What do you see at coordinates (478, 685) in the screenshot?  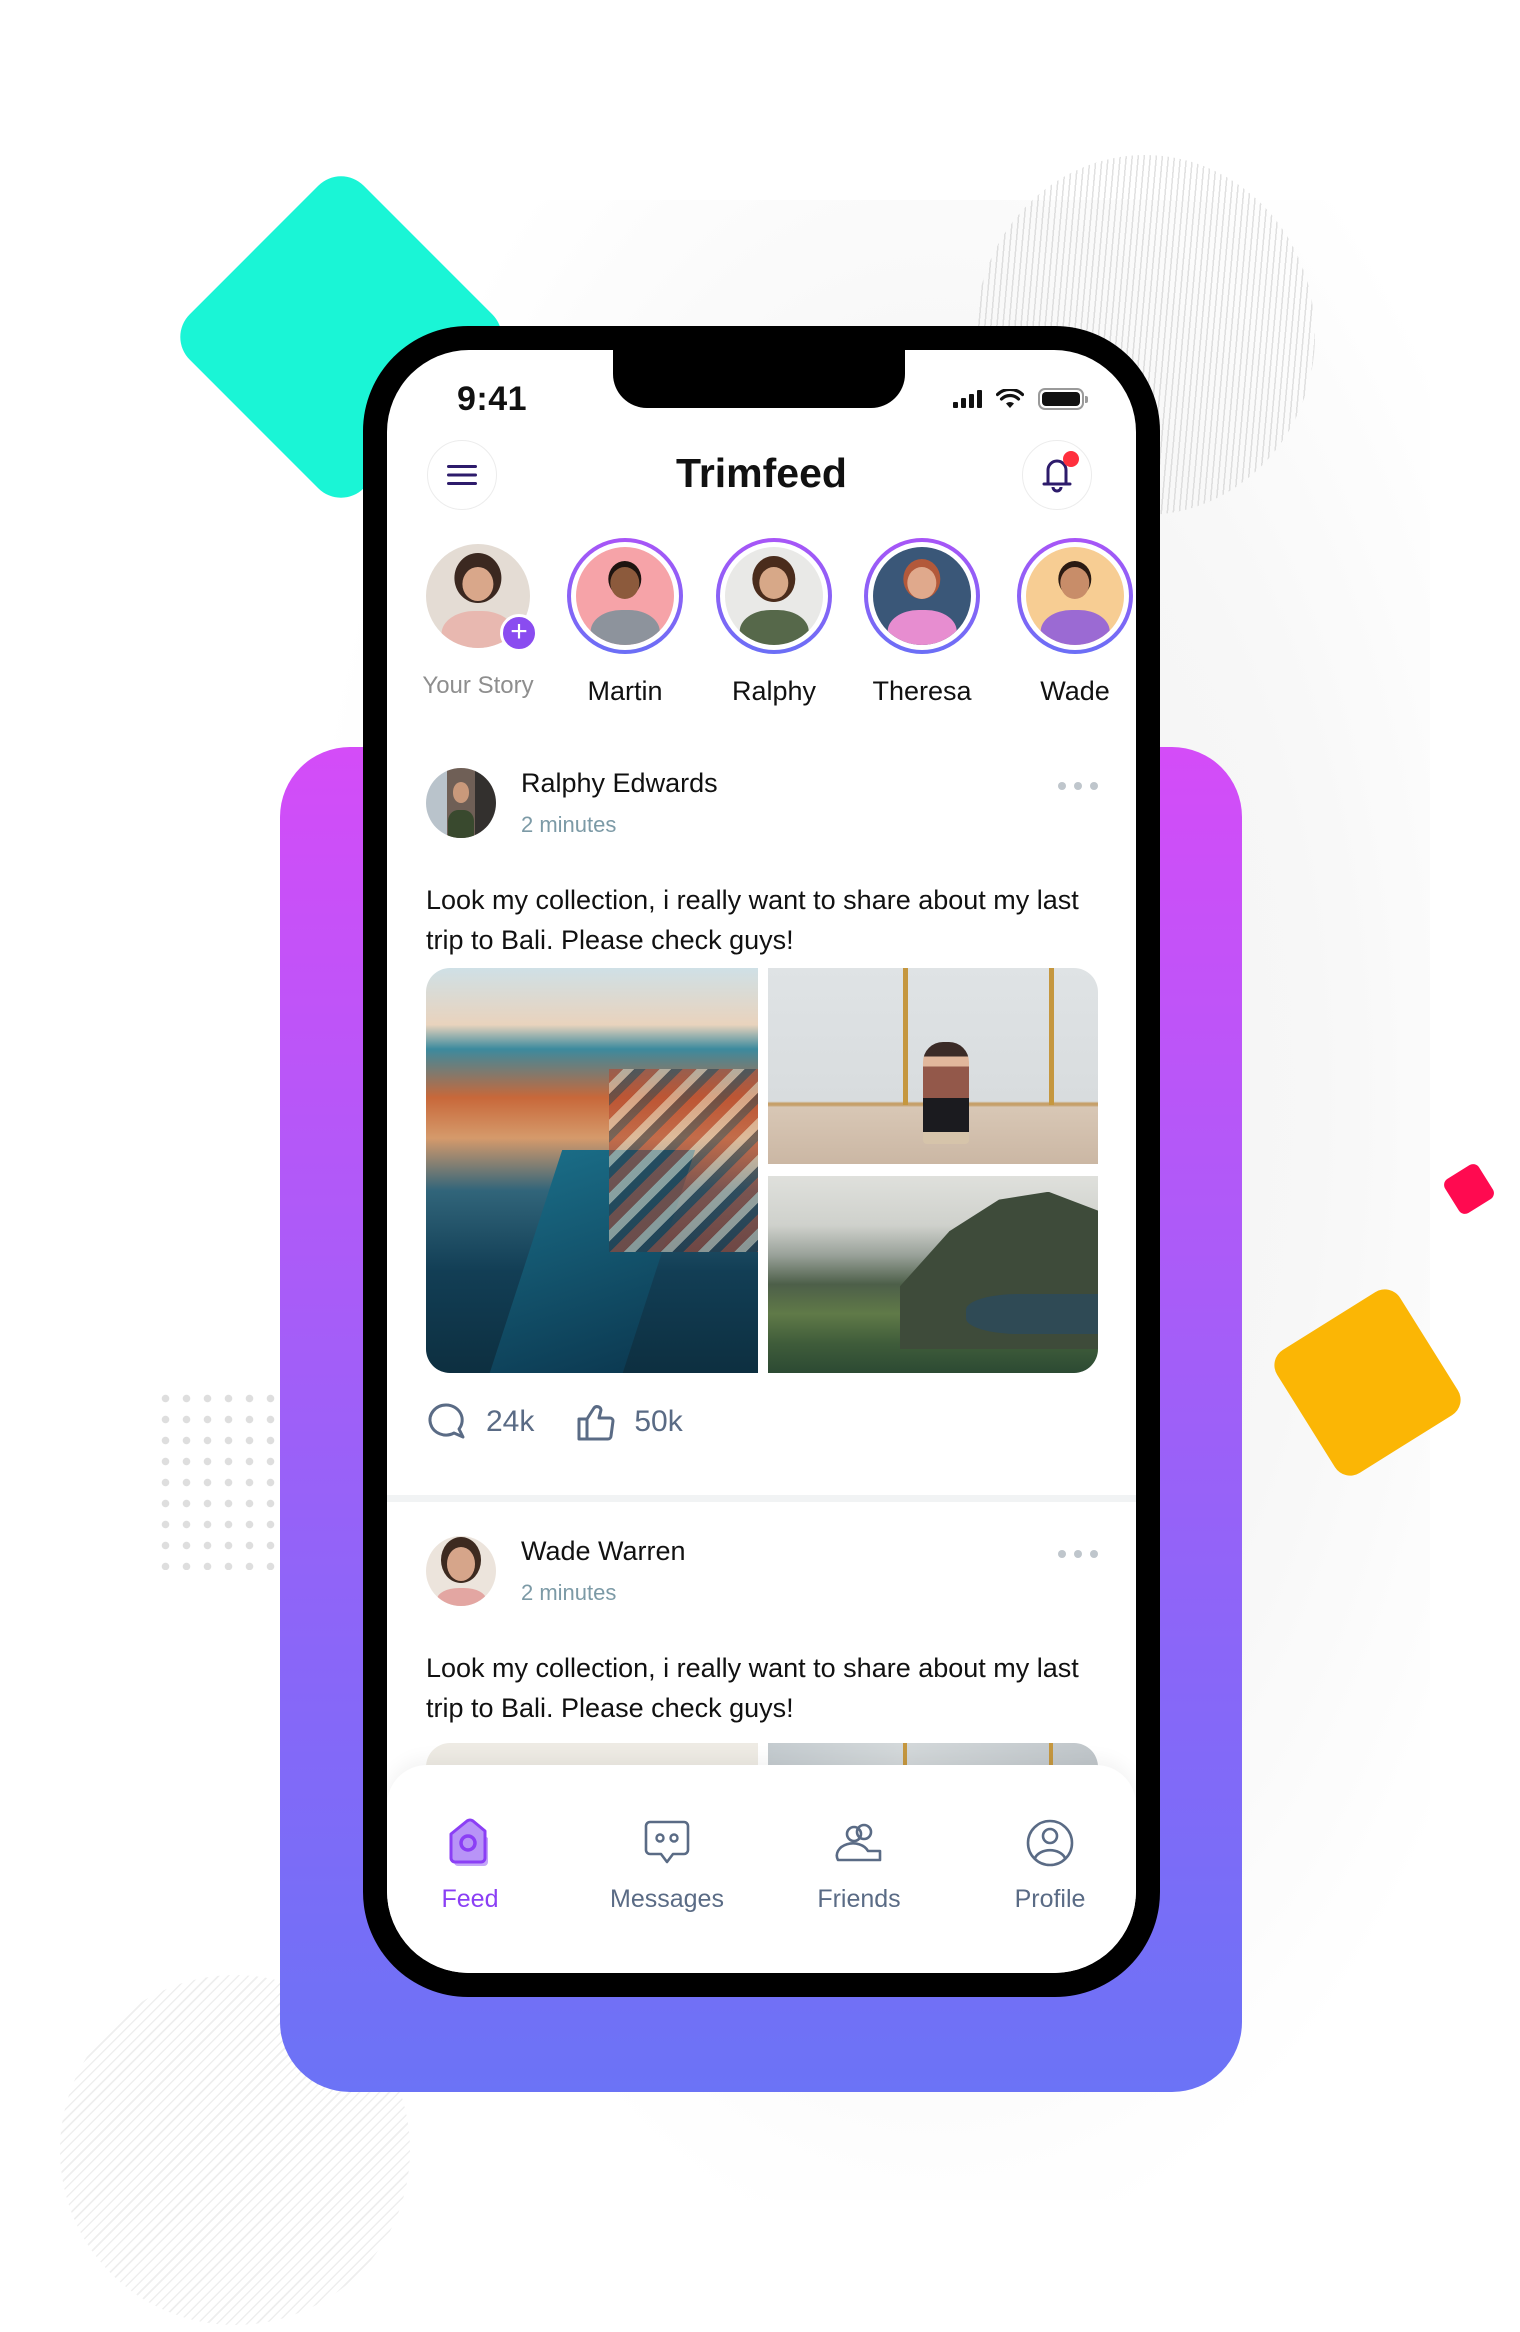 I see `story-label: Your Story` at bounding box center [478, 685].